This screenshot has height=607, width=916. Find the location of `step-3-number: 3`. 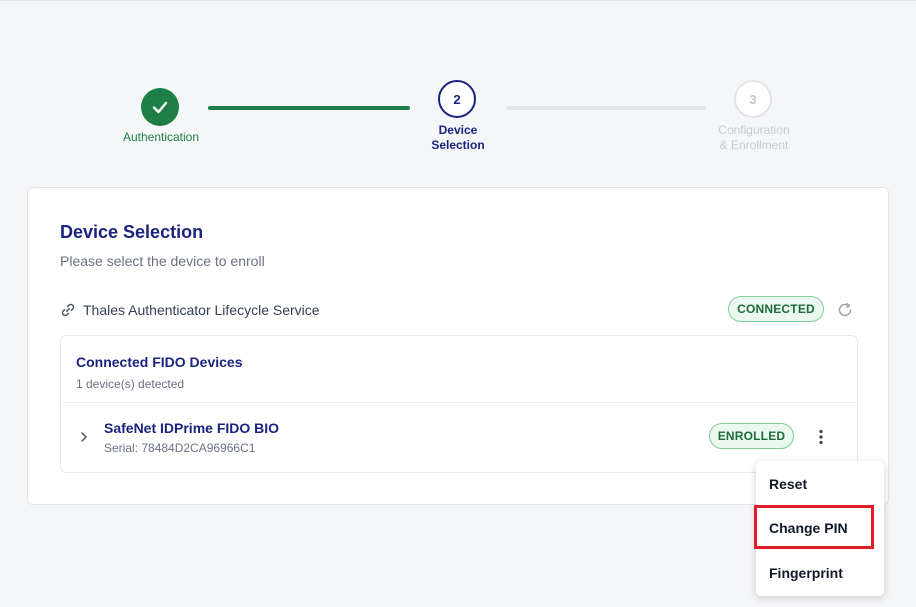

step-3-number: 3 is located at coordinates (753, 99).